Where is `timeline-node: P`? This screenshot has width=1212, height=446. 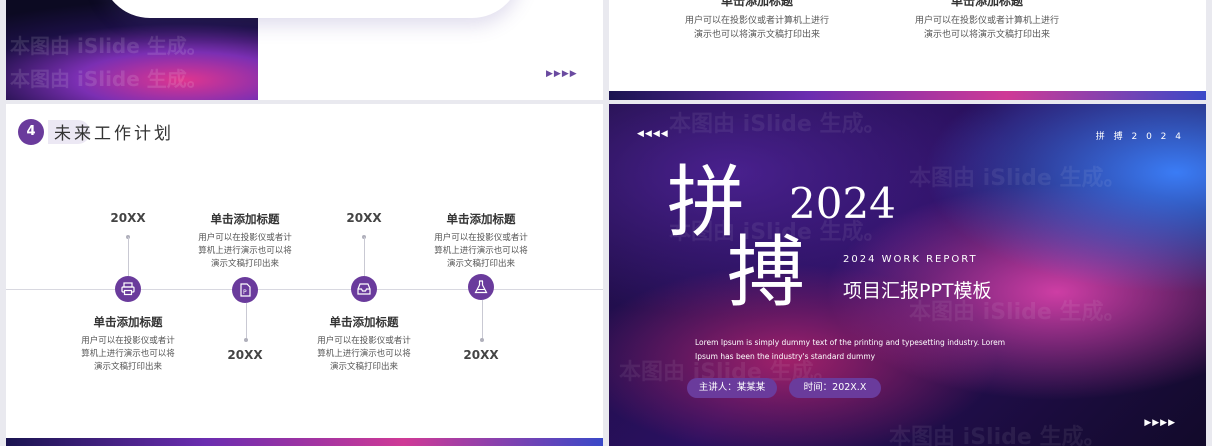 timeline-node: P is located at coordinates (245, 290).